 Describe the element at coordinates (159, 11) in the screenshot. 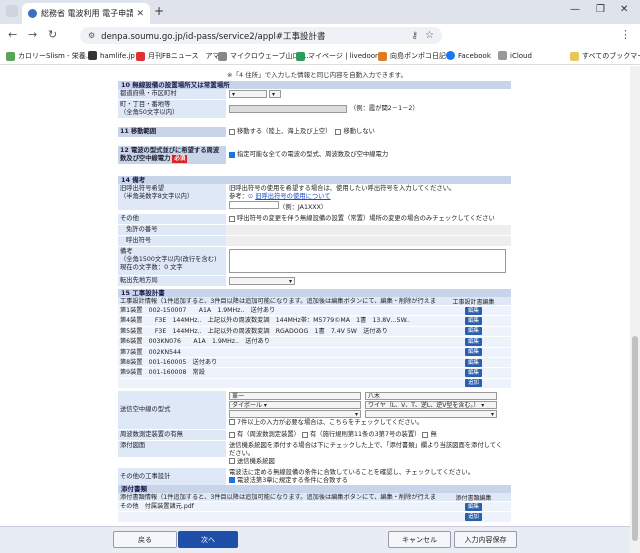

I see `new-tab-icon: +` at that location.